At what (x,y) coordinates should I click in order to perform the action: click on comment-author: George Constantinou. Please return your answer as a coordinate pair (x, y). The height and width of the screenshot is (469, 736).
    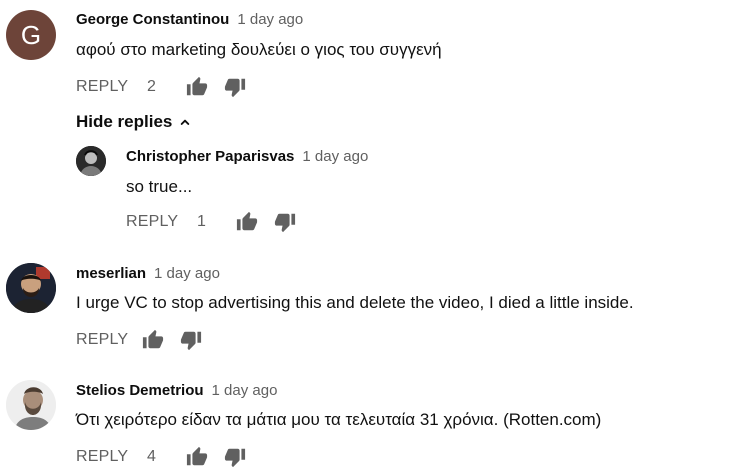
    Looking at the image, I should click on (152, 19).